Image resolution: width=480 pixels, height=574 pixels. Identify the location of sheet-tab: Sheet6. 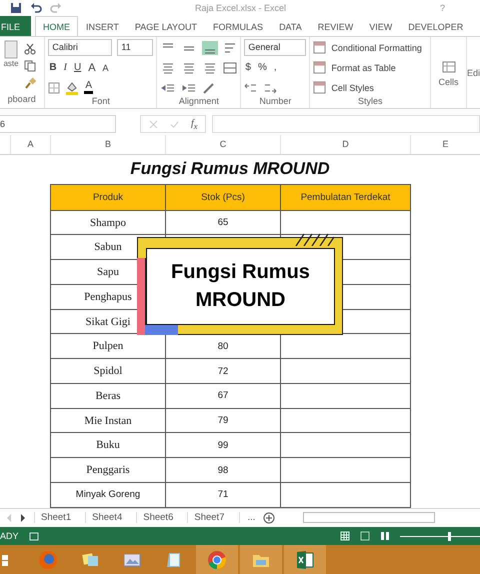
(158, 518).